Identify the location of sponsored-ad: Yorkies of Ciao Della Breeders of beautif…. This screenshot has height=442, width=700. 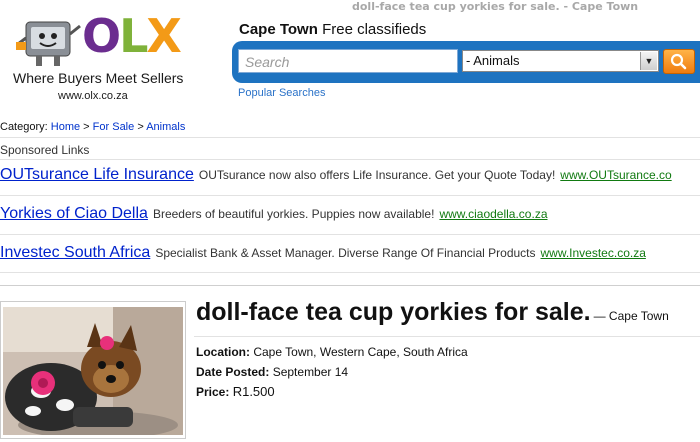
(274, 214).